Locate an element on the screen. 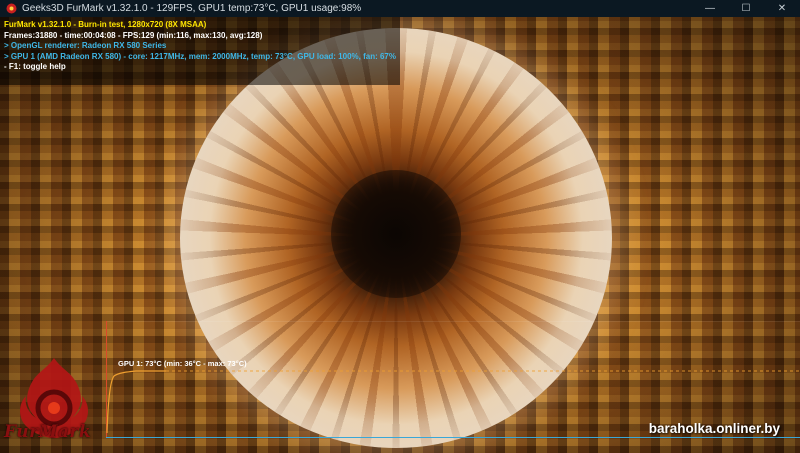  graph-label: GPU 1: 73°C (min: 36°C - max: 73°C) is located at coordinates (182, 363).